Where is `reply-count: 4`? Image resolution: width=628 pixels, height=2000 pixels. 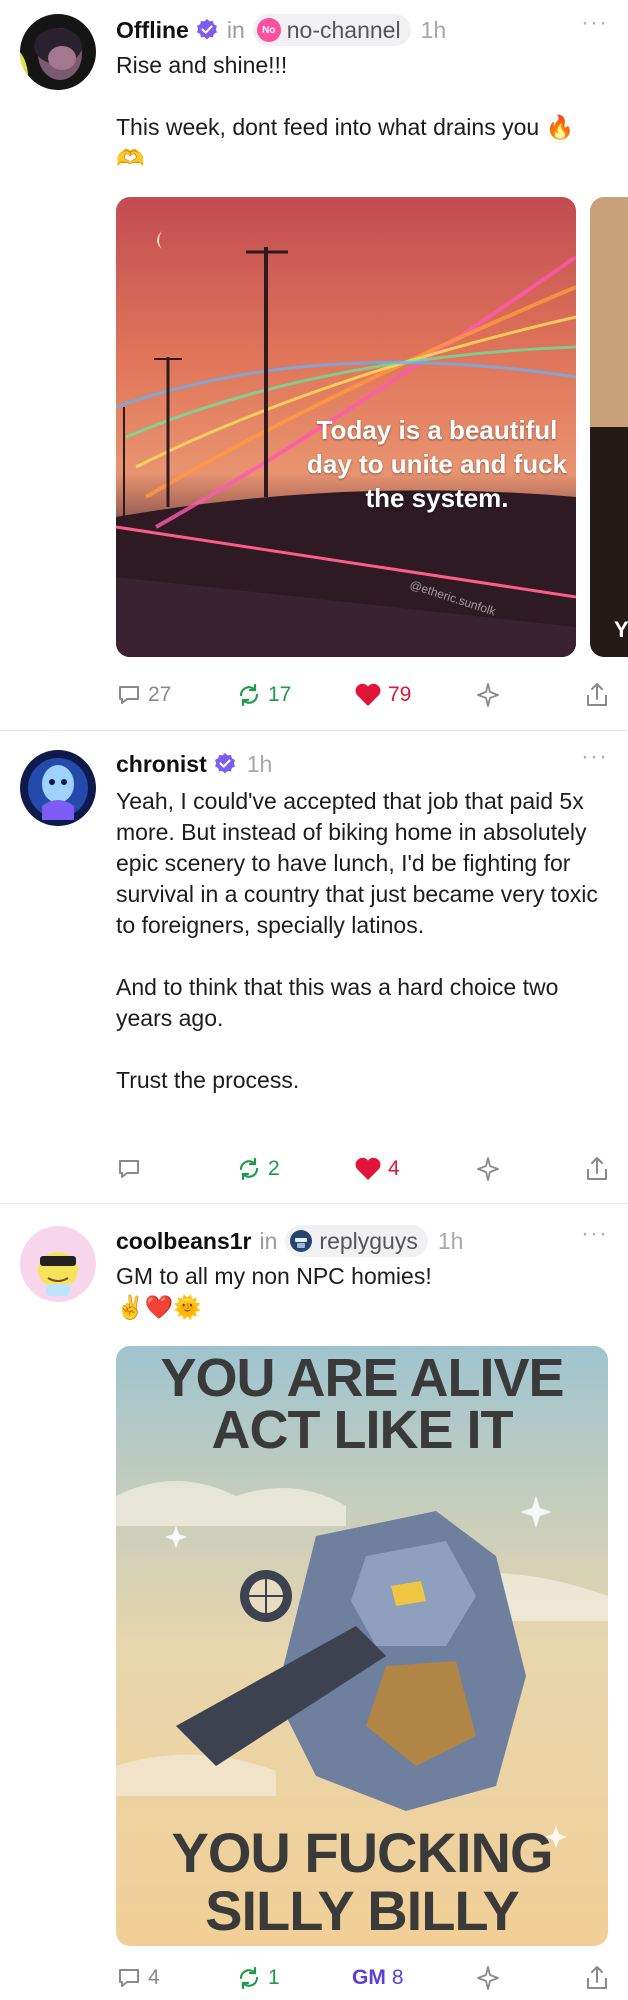
reply-count: 4 is located at coordinates (154, 1977).